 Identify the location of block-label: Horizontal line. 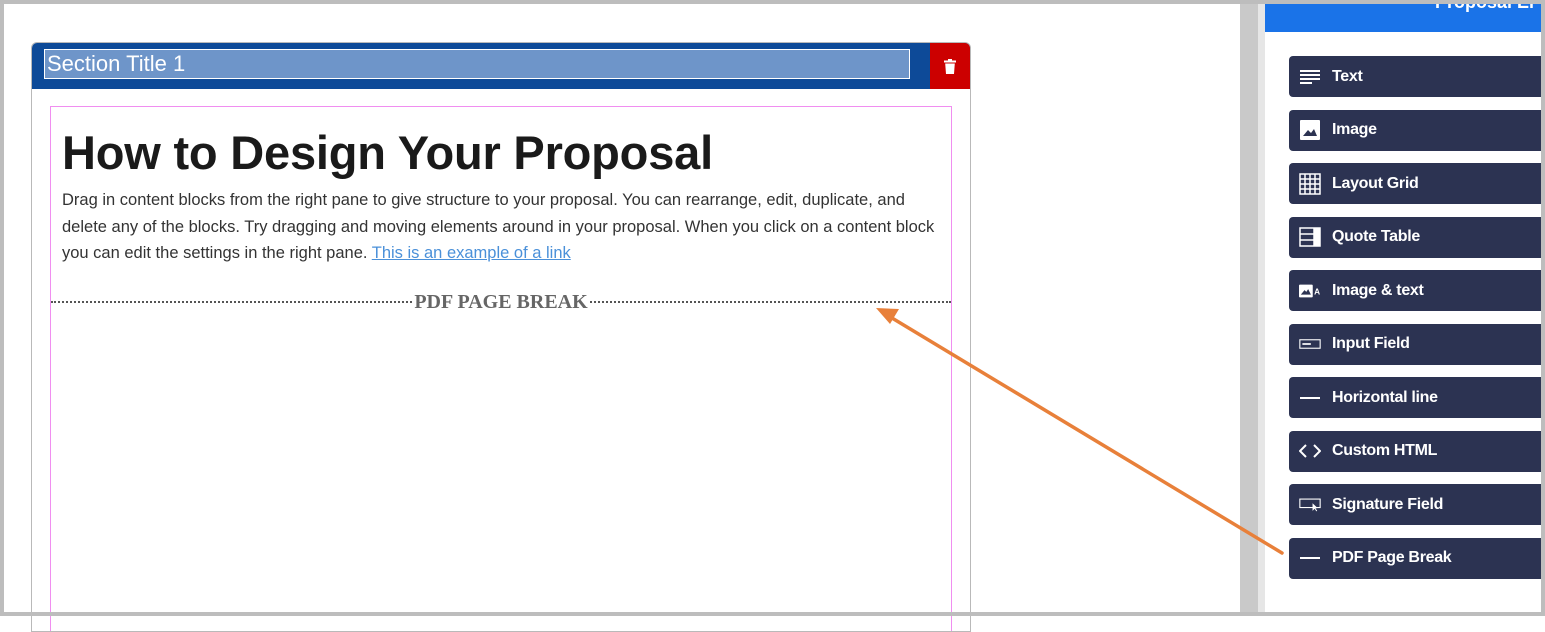
(1385, 397).